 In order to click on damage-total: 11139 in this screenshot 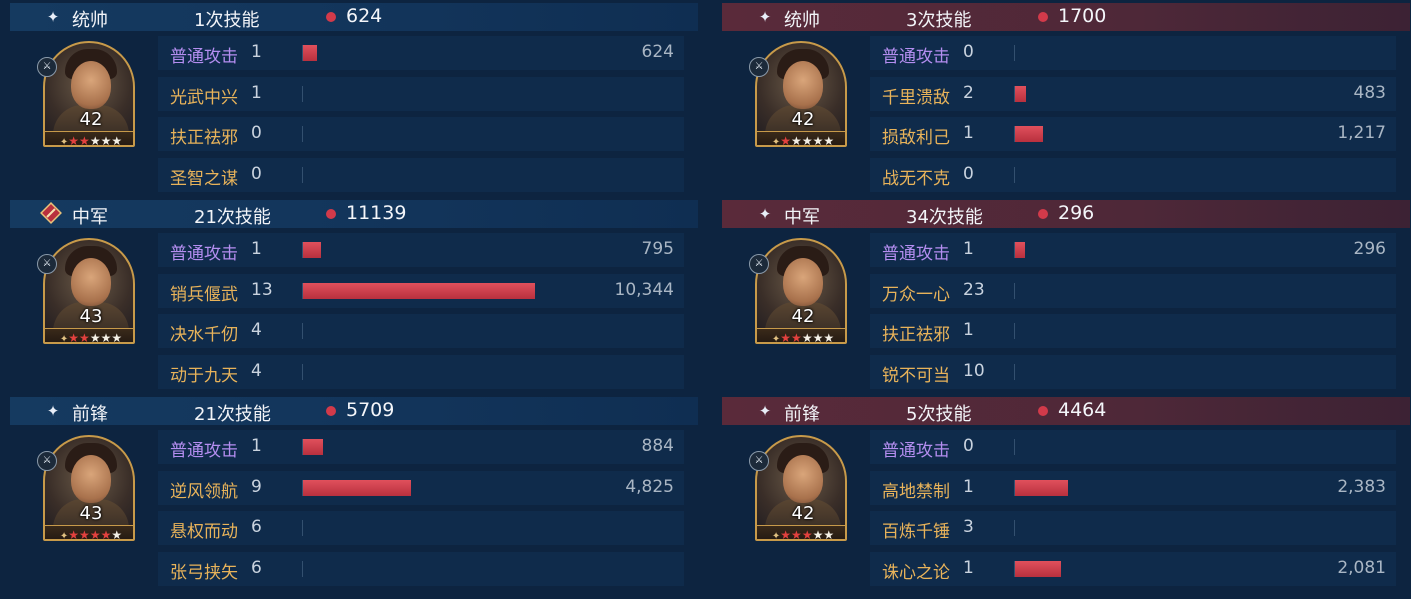, I will do `click(376, 213)`.